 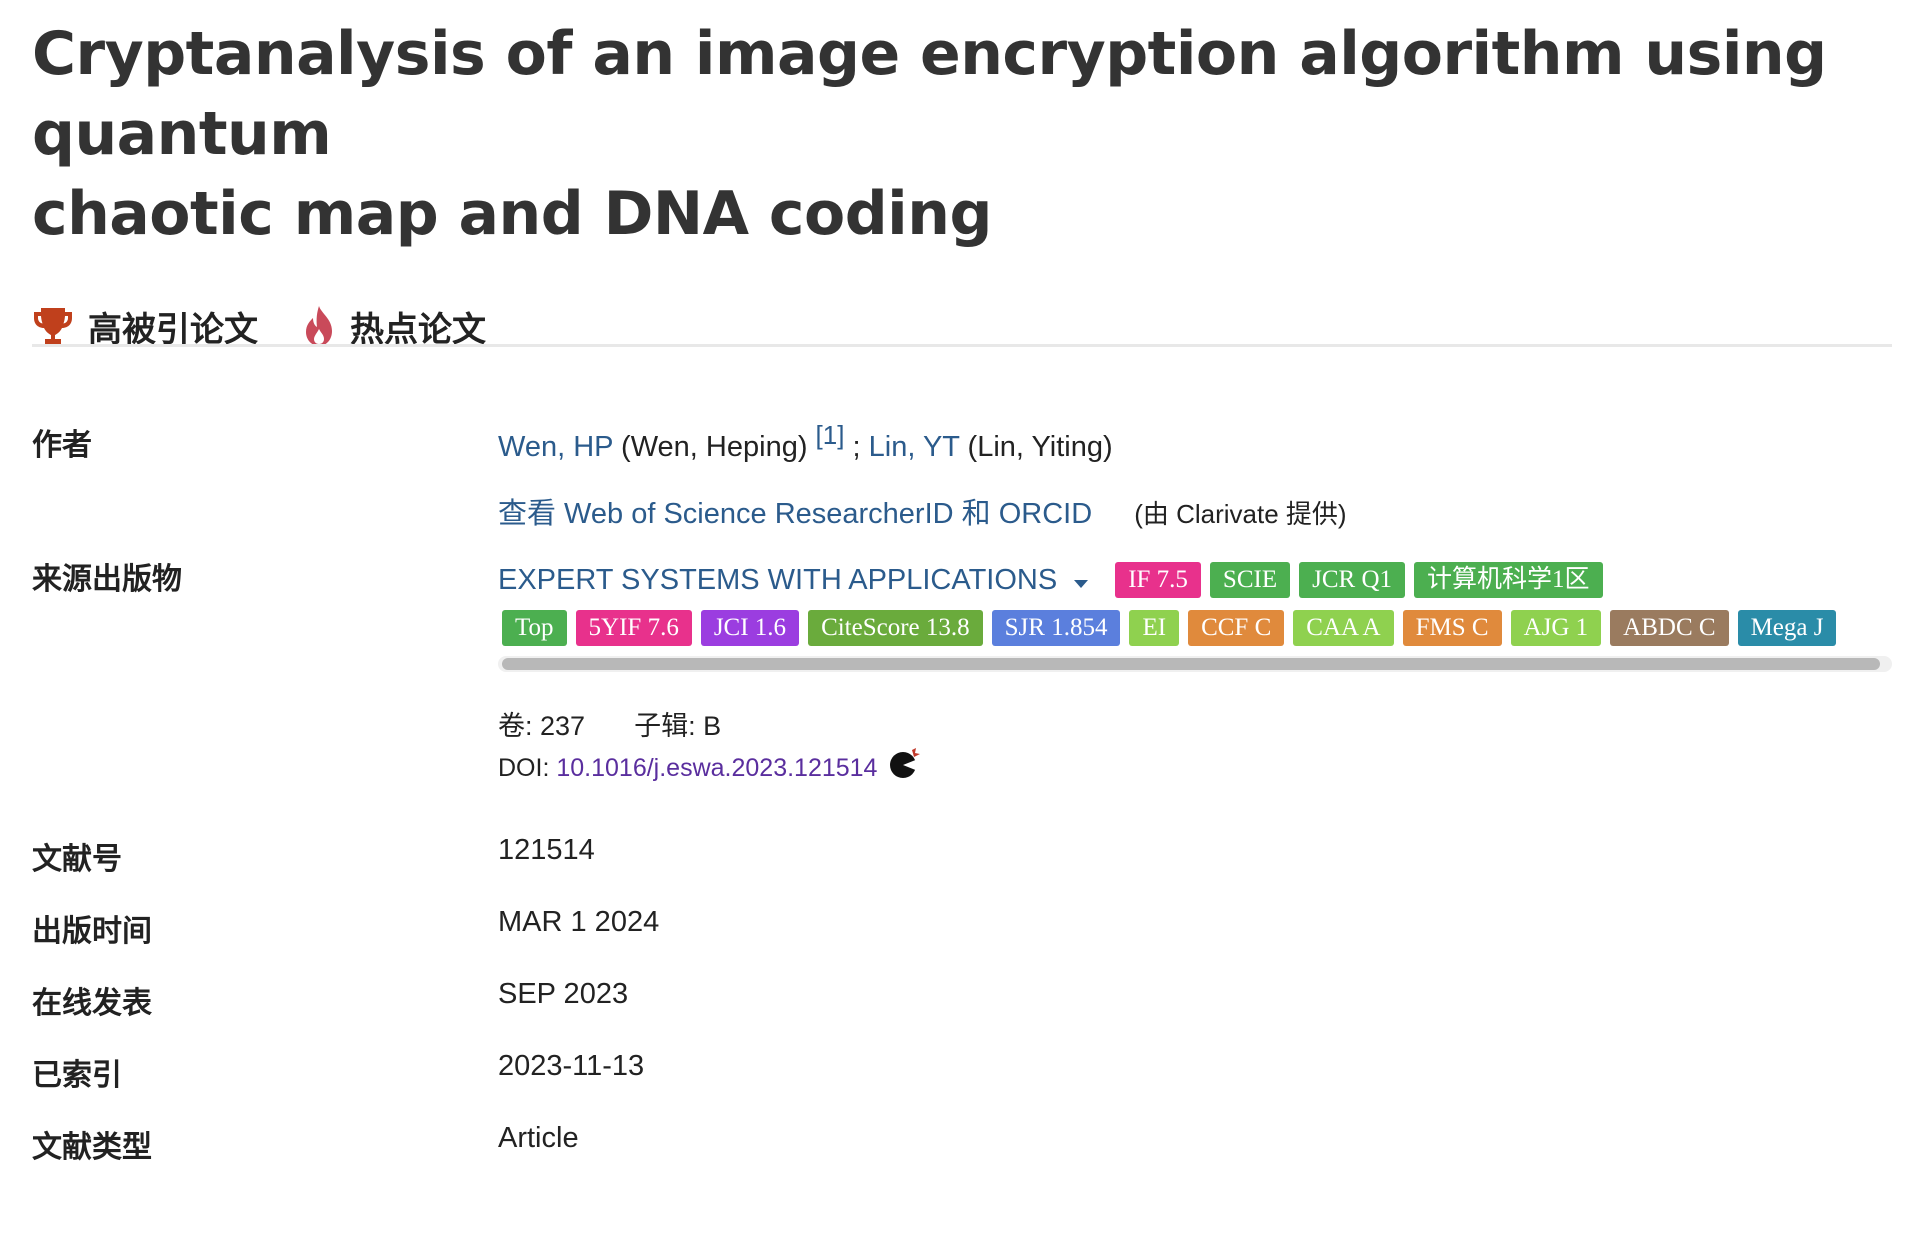 I want to click on metric-tag: Mega J, so click(x=1787, y=628).